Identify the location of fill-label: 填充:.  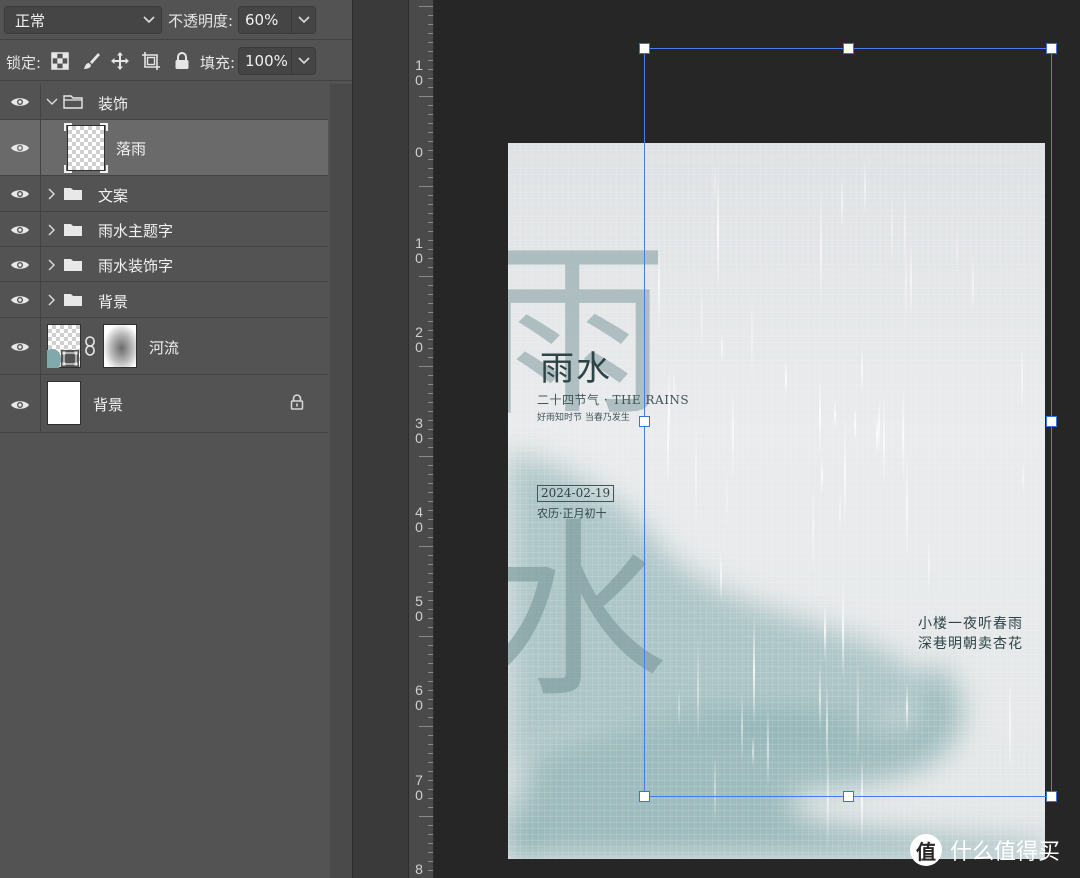
(218, 63).